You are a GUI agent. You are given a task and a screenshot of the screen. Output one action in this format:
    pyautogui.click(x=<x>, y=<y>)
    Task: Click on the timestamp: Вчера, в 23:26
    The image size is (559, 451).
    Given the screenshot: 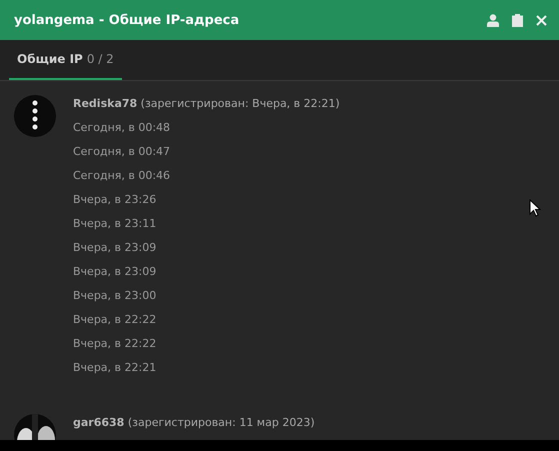 What is the action you would take?
    pyautogui.click(x=115, y=200)
    